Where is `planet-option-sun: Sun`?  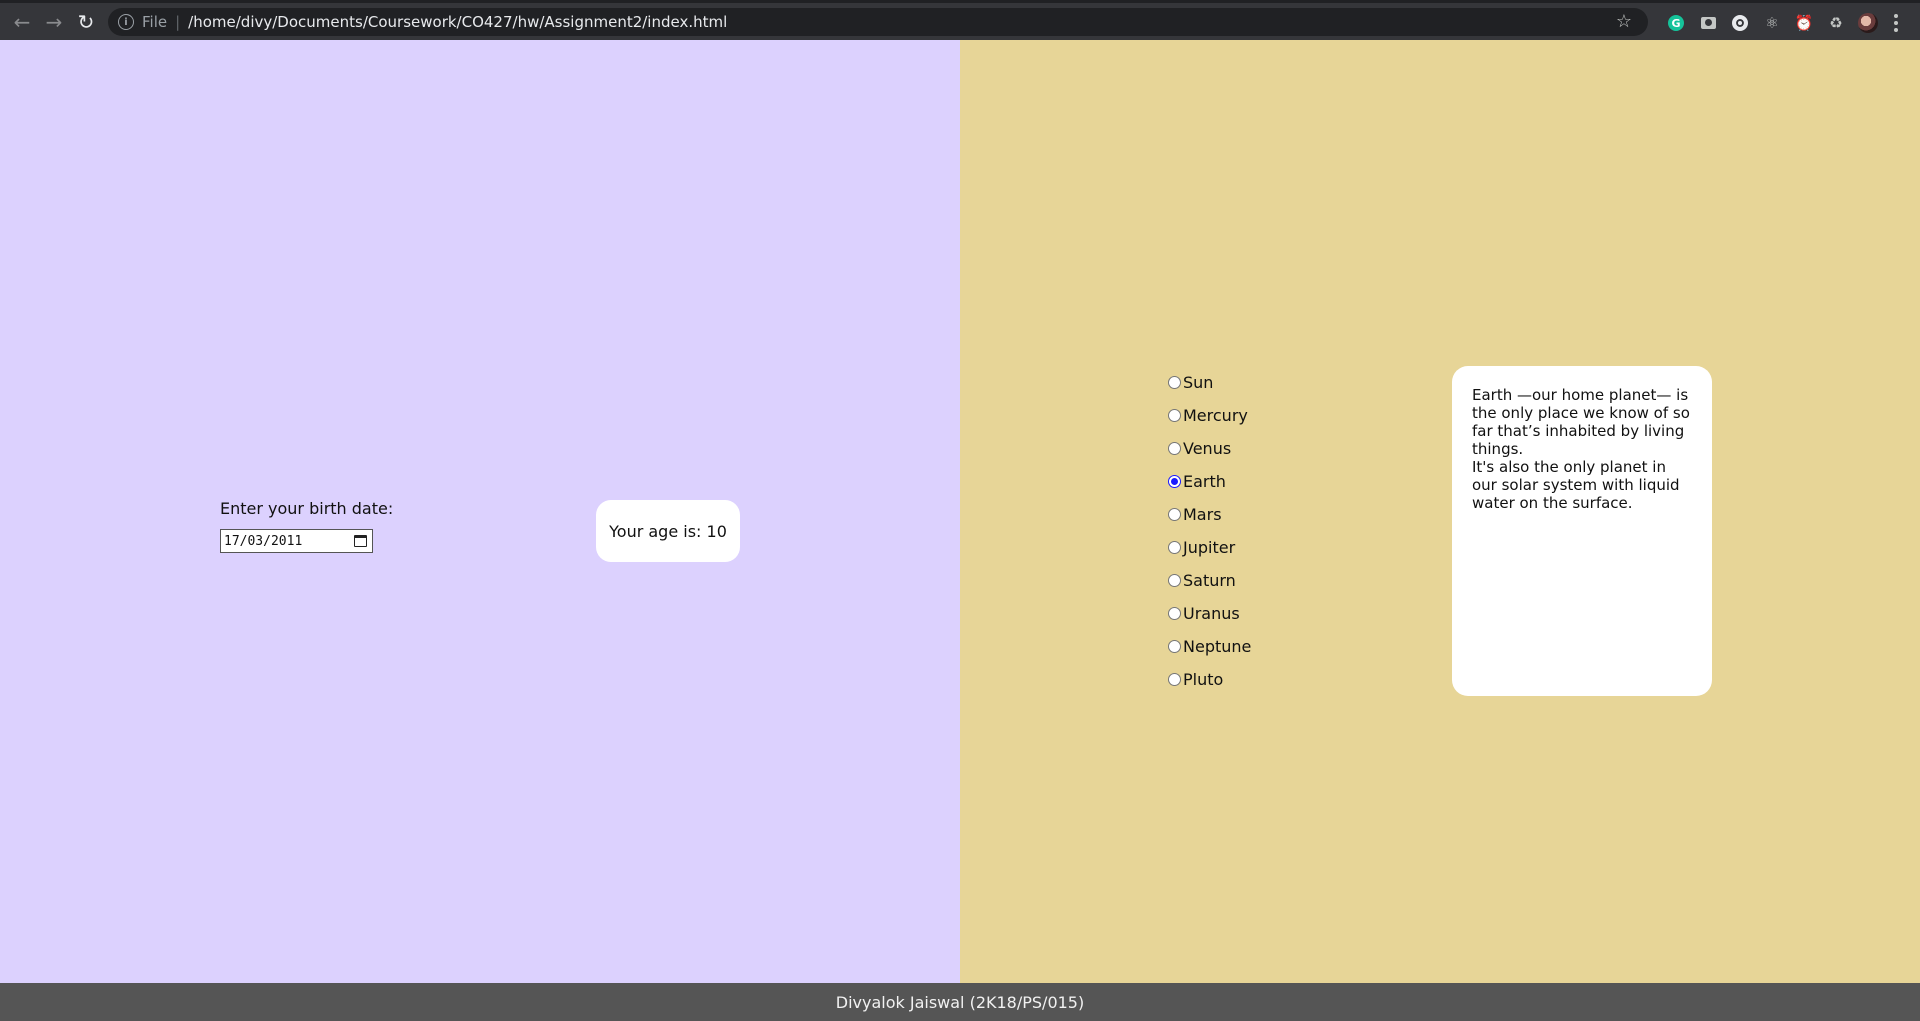
planet-option-sun: Sun is located at coordinates (1209, 389).